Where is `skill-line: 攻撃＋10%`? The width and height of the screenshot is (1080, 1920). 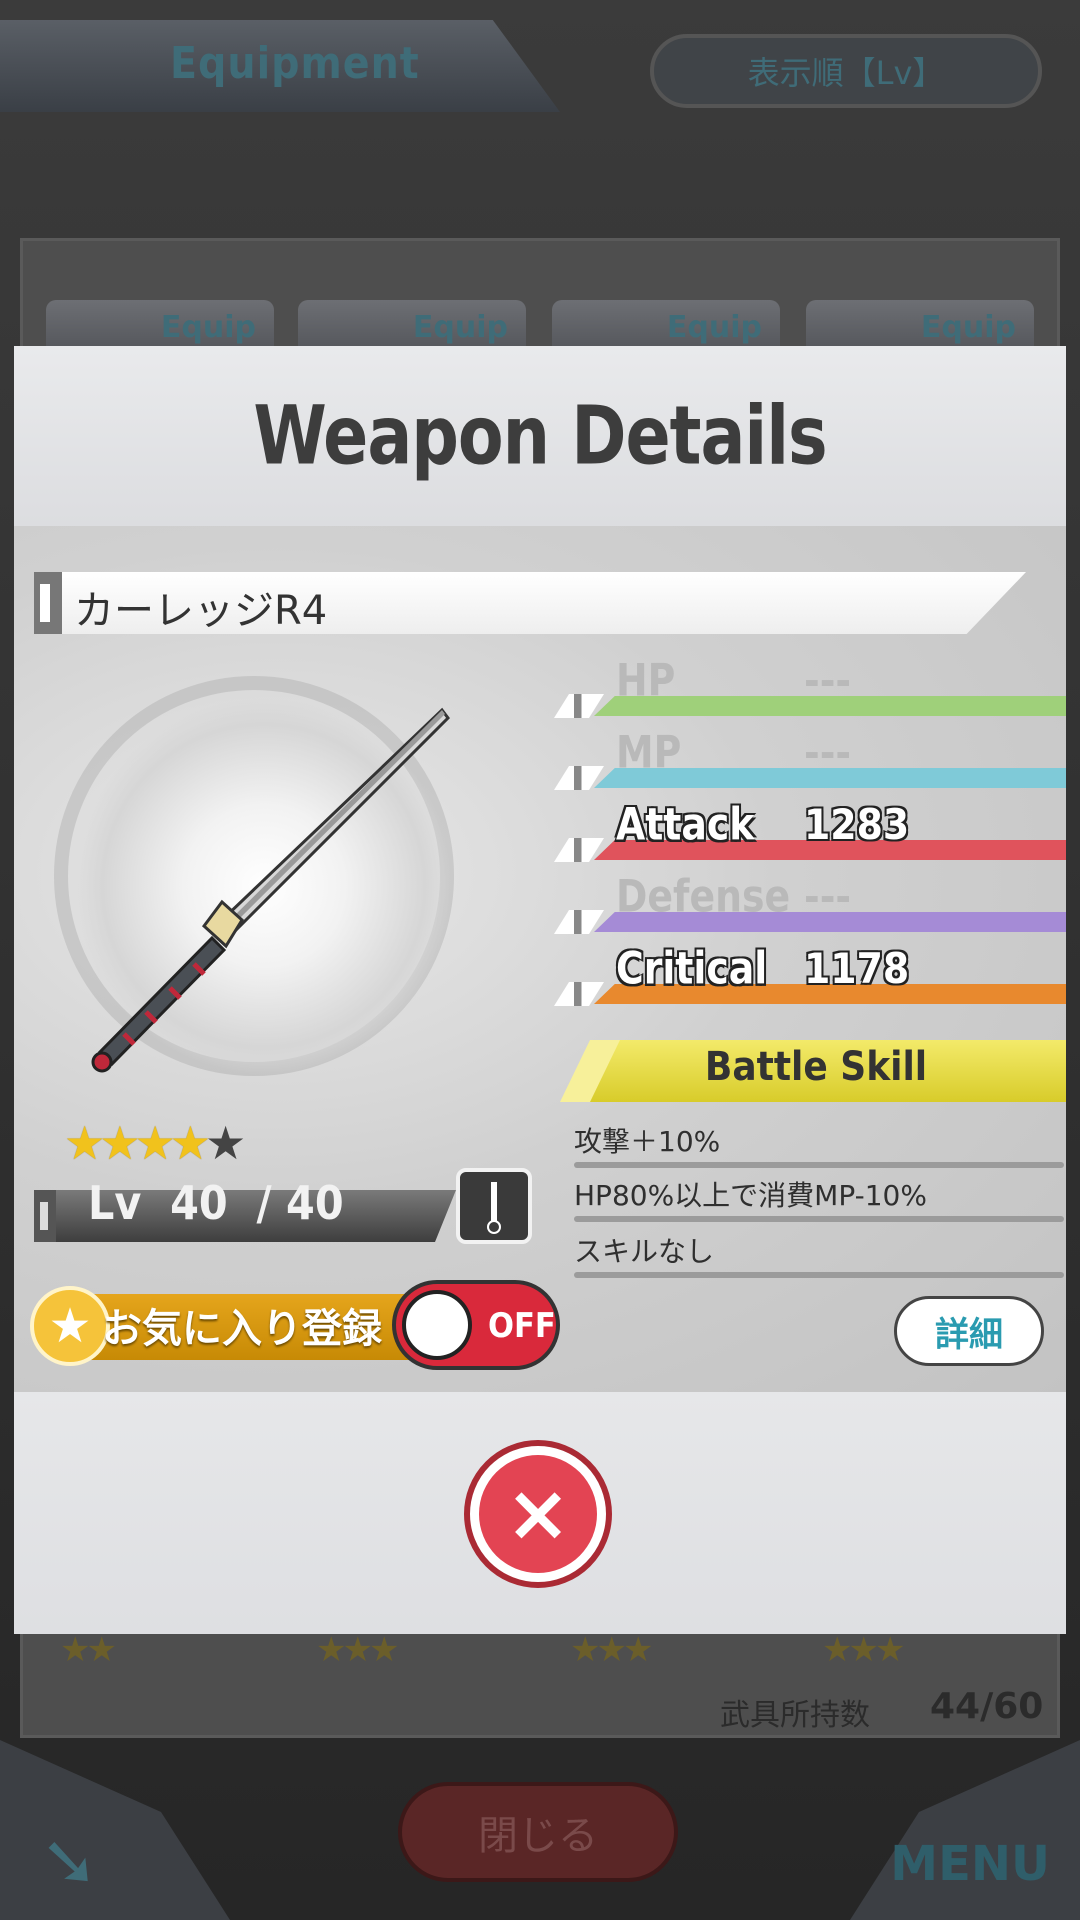 skill-line: 攻撃＋10% is located at coordinates (647, 1141).